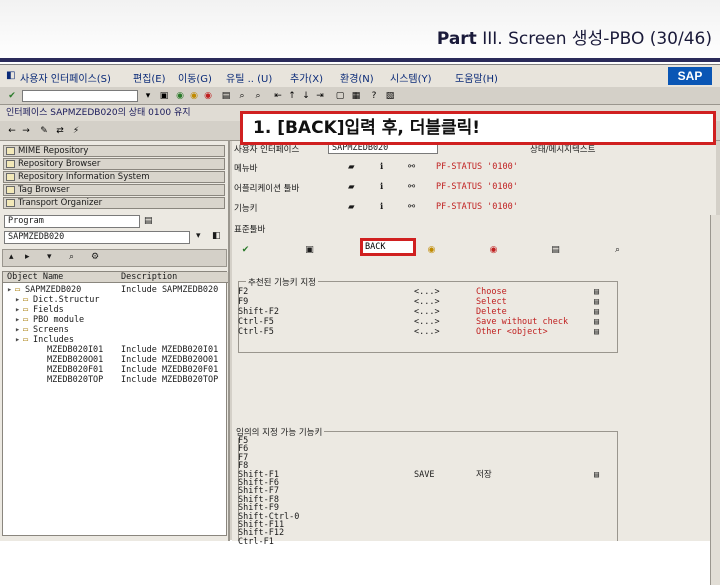 The image size is (720, 585). Describe the element at coordinates (292, 96) in the screenshot. I see `prev-page-icon: ↑` at that location.